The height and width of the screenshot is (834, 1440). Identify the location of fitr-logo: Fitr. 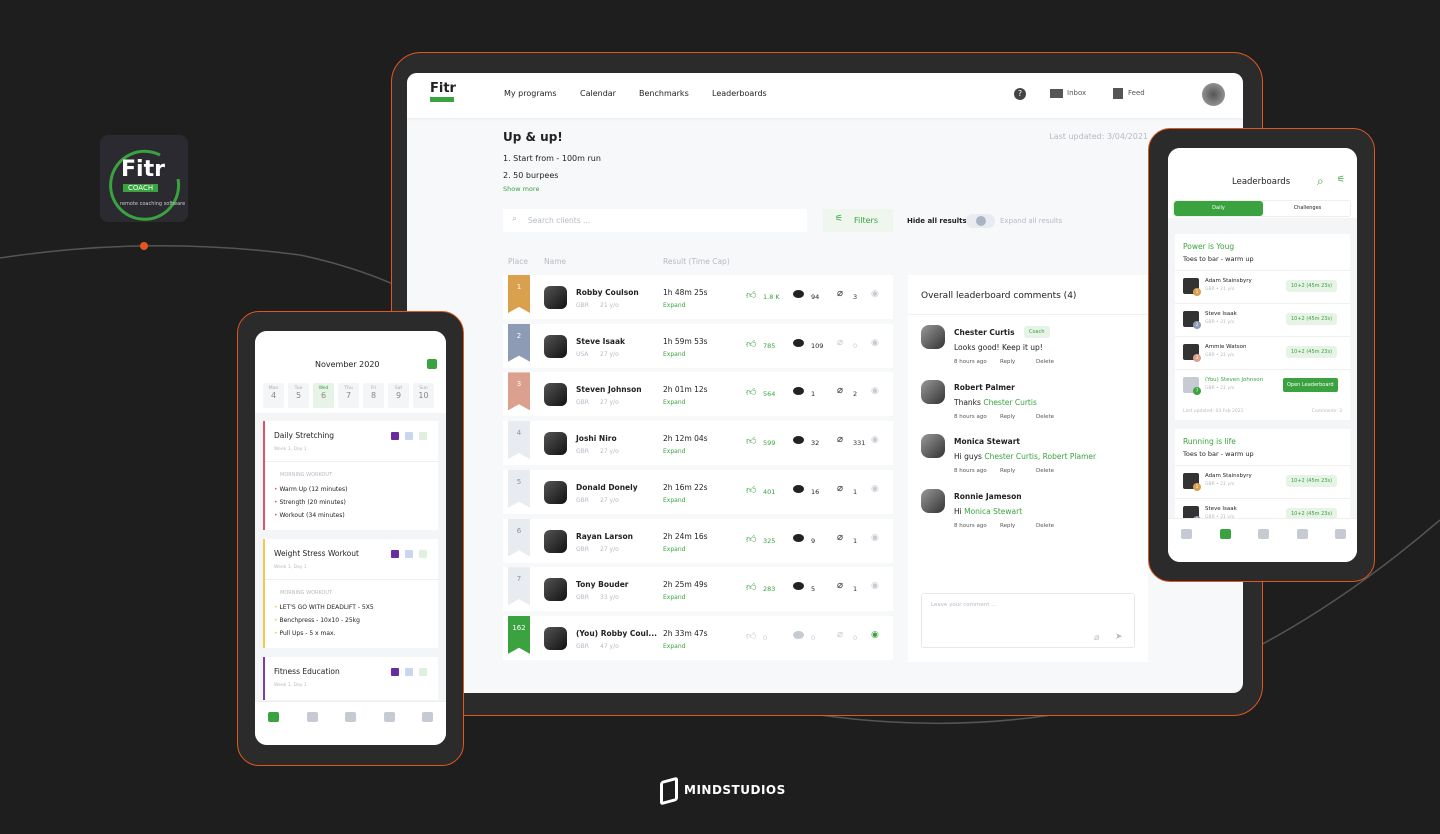
(443, 88).